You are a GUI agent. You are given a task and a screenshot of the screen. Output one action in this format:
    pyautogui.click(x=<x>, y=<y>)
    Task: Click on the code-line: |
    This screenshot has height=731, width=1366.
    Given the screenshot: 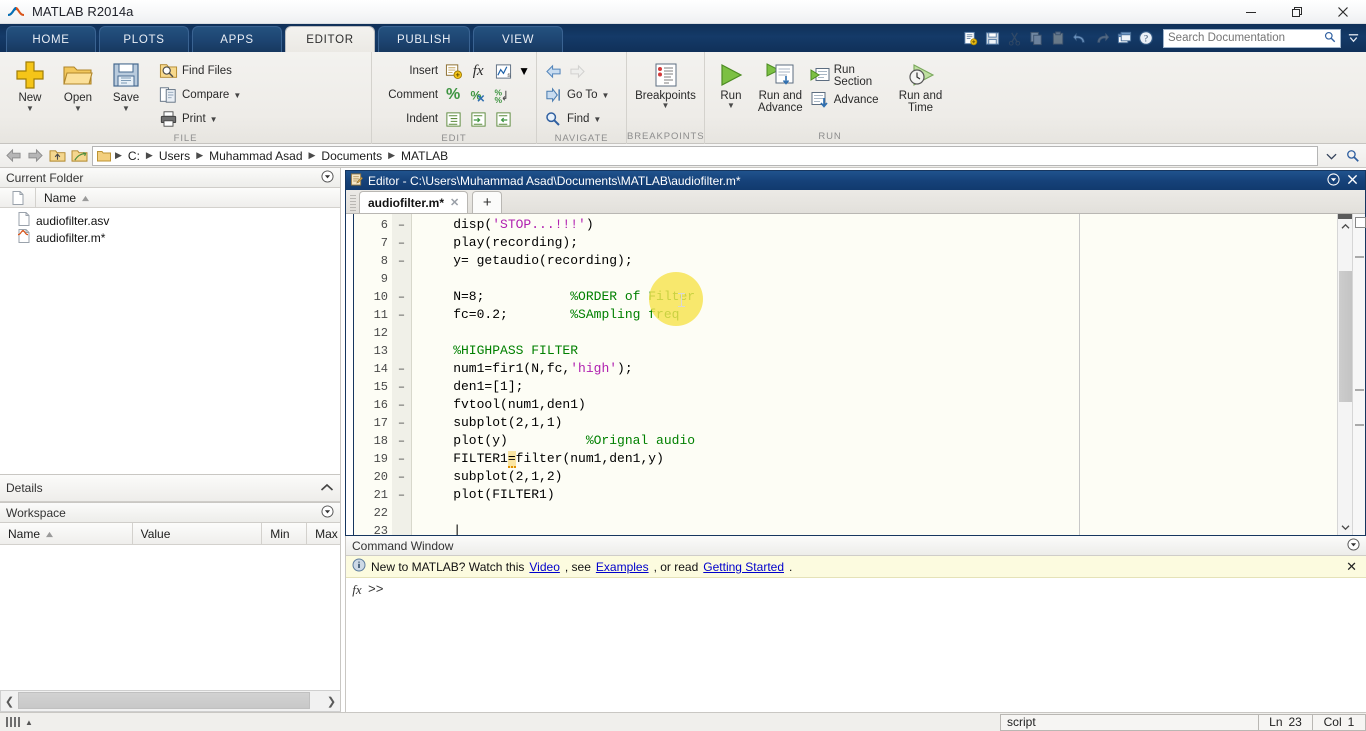 What is the action you would take?
    pyautogui.click(x=893, y=528)
    